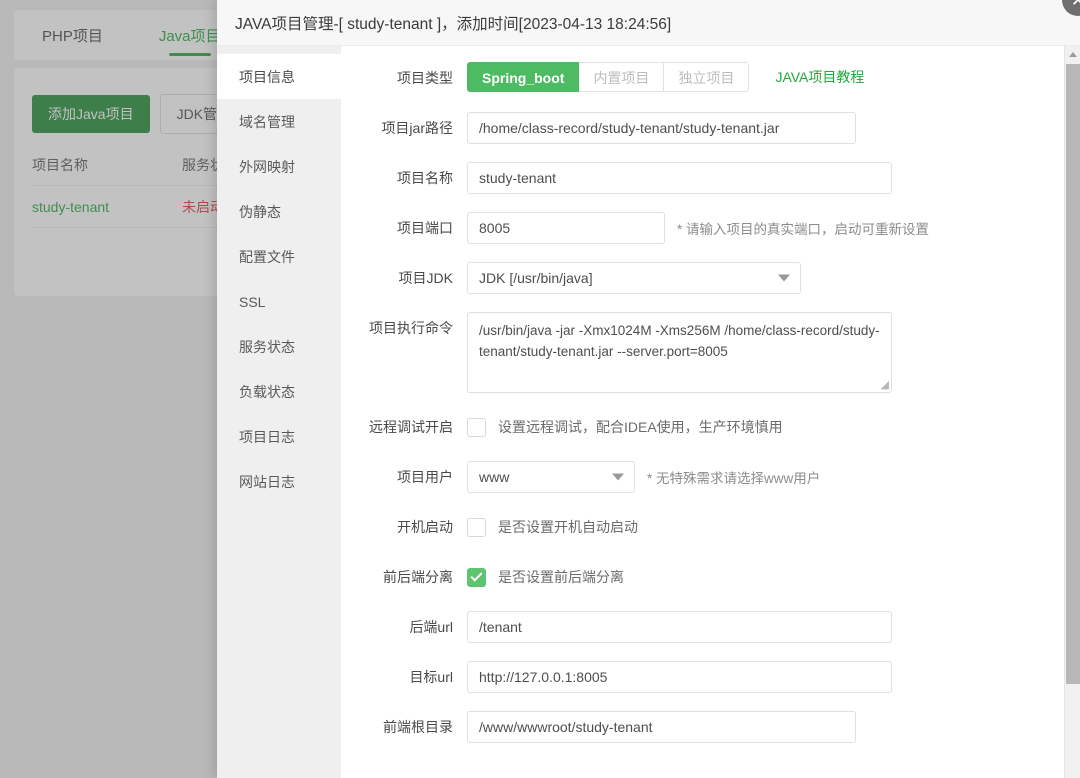 Image resolution: width=1080 pixels, height=778 pixels. I want to click on segment-builtin-project: 内置项目, so click(622, 77).